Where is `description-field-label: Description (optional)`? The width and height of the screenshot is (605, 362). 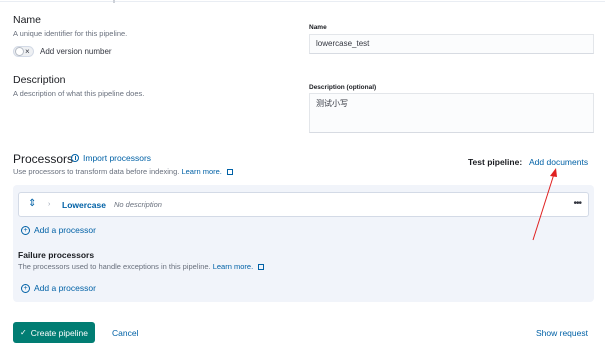
description-field-label: Description (optional) is located at coordinates (343, 87).